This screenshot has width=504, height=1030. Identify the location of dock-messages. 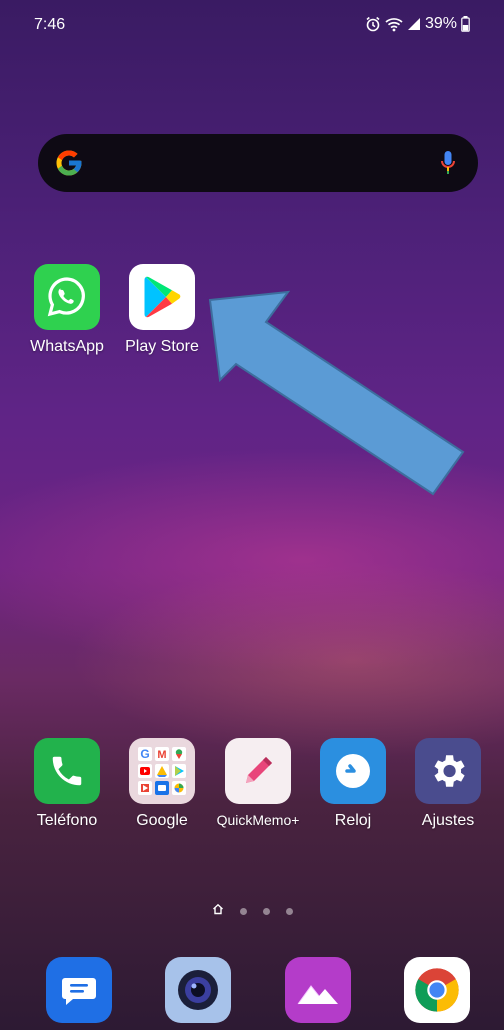
(79, 990).